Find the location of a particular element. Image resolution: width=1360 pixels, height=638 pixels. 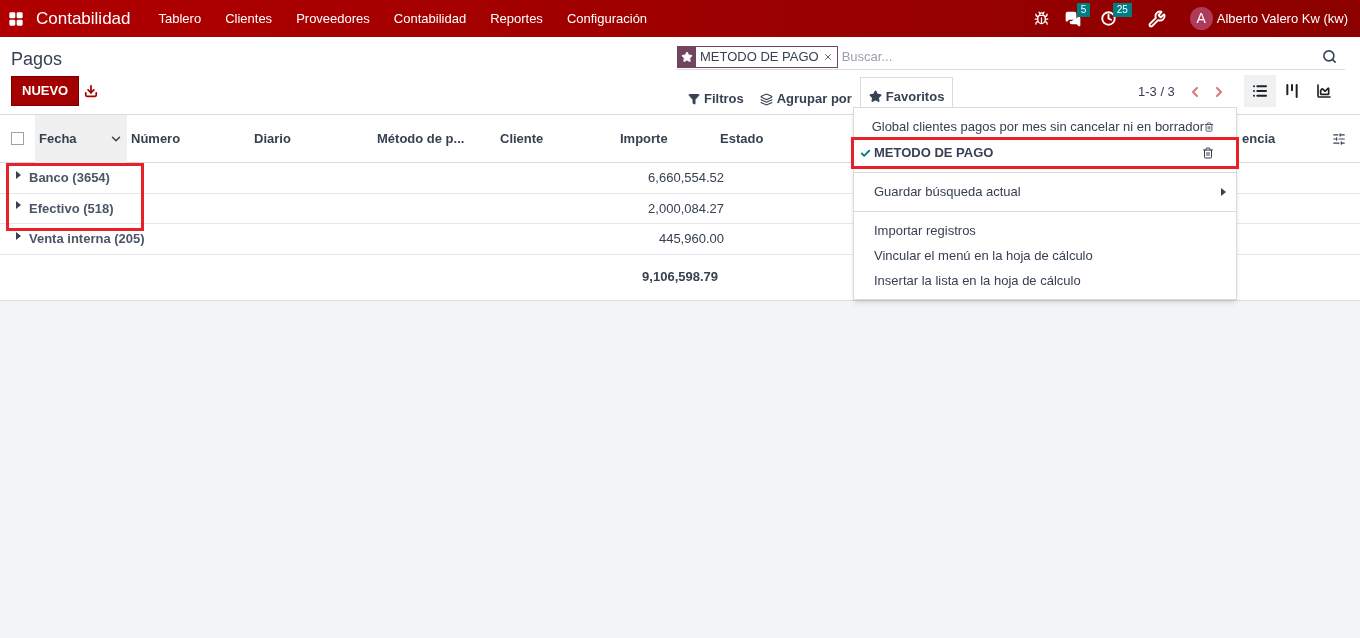

apps-grid-icon is located at coordinates (16, 18).